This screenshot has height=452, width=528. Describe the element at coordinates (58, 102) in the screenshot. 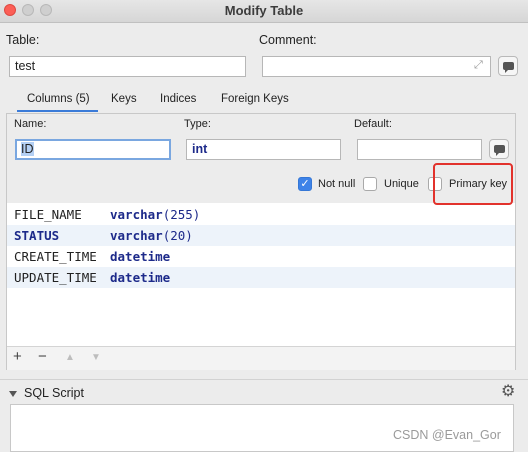

I see `tab-columns: Columns (5)` at that location.